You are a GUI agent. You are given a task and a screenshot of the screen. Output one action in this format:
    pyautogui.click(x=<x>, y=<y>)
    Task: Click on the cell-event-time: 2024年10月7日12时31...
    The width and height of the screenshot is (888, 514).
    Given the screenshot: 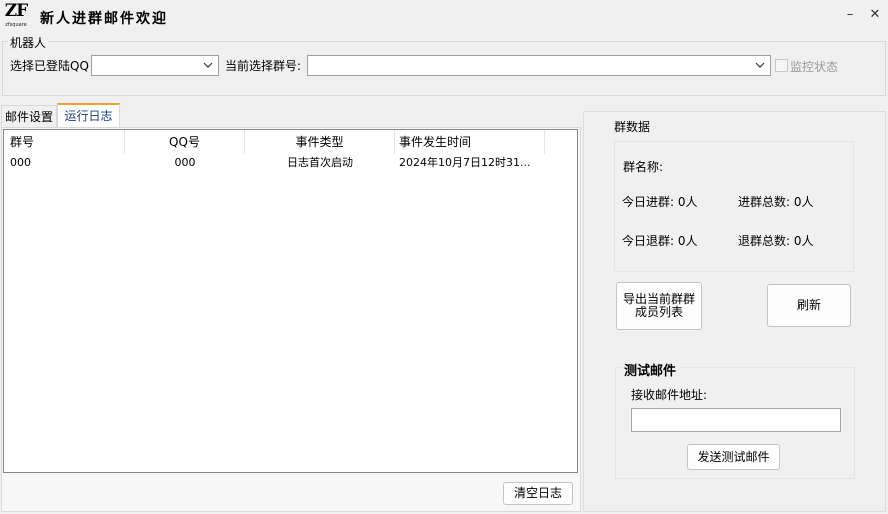 What is the action you would take?
    pyautogui.click(x=465, y=162)
    